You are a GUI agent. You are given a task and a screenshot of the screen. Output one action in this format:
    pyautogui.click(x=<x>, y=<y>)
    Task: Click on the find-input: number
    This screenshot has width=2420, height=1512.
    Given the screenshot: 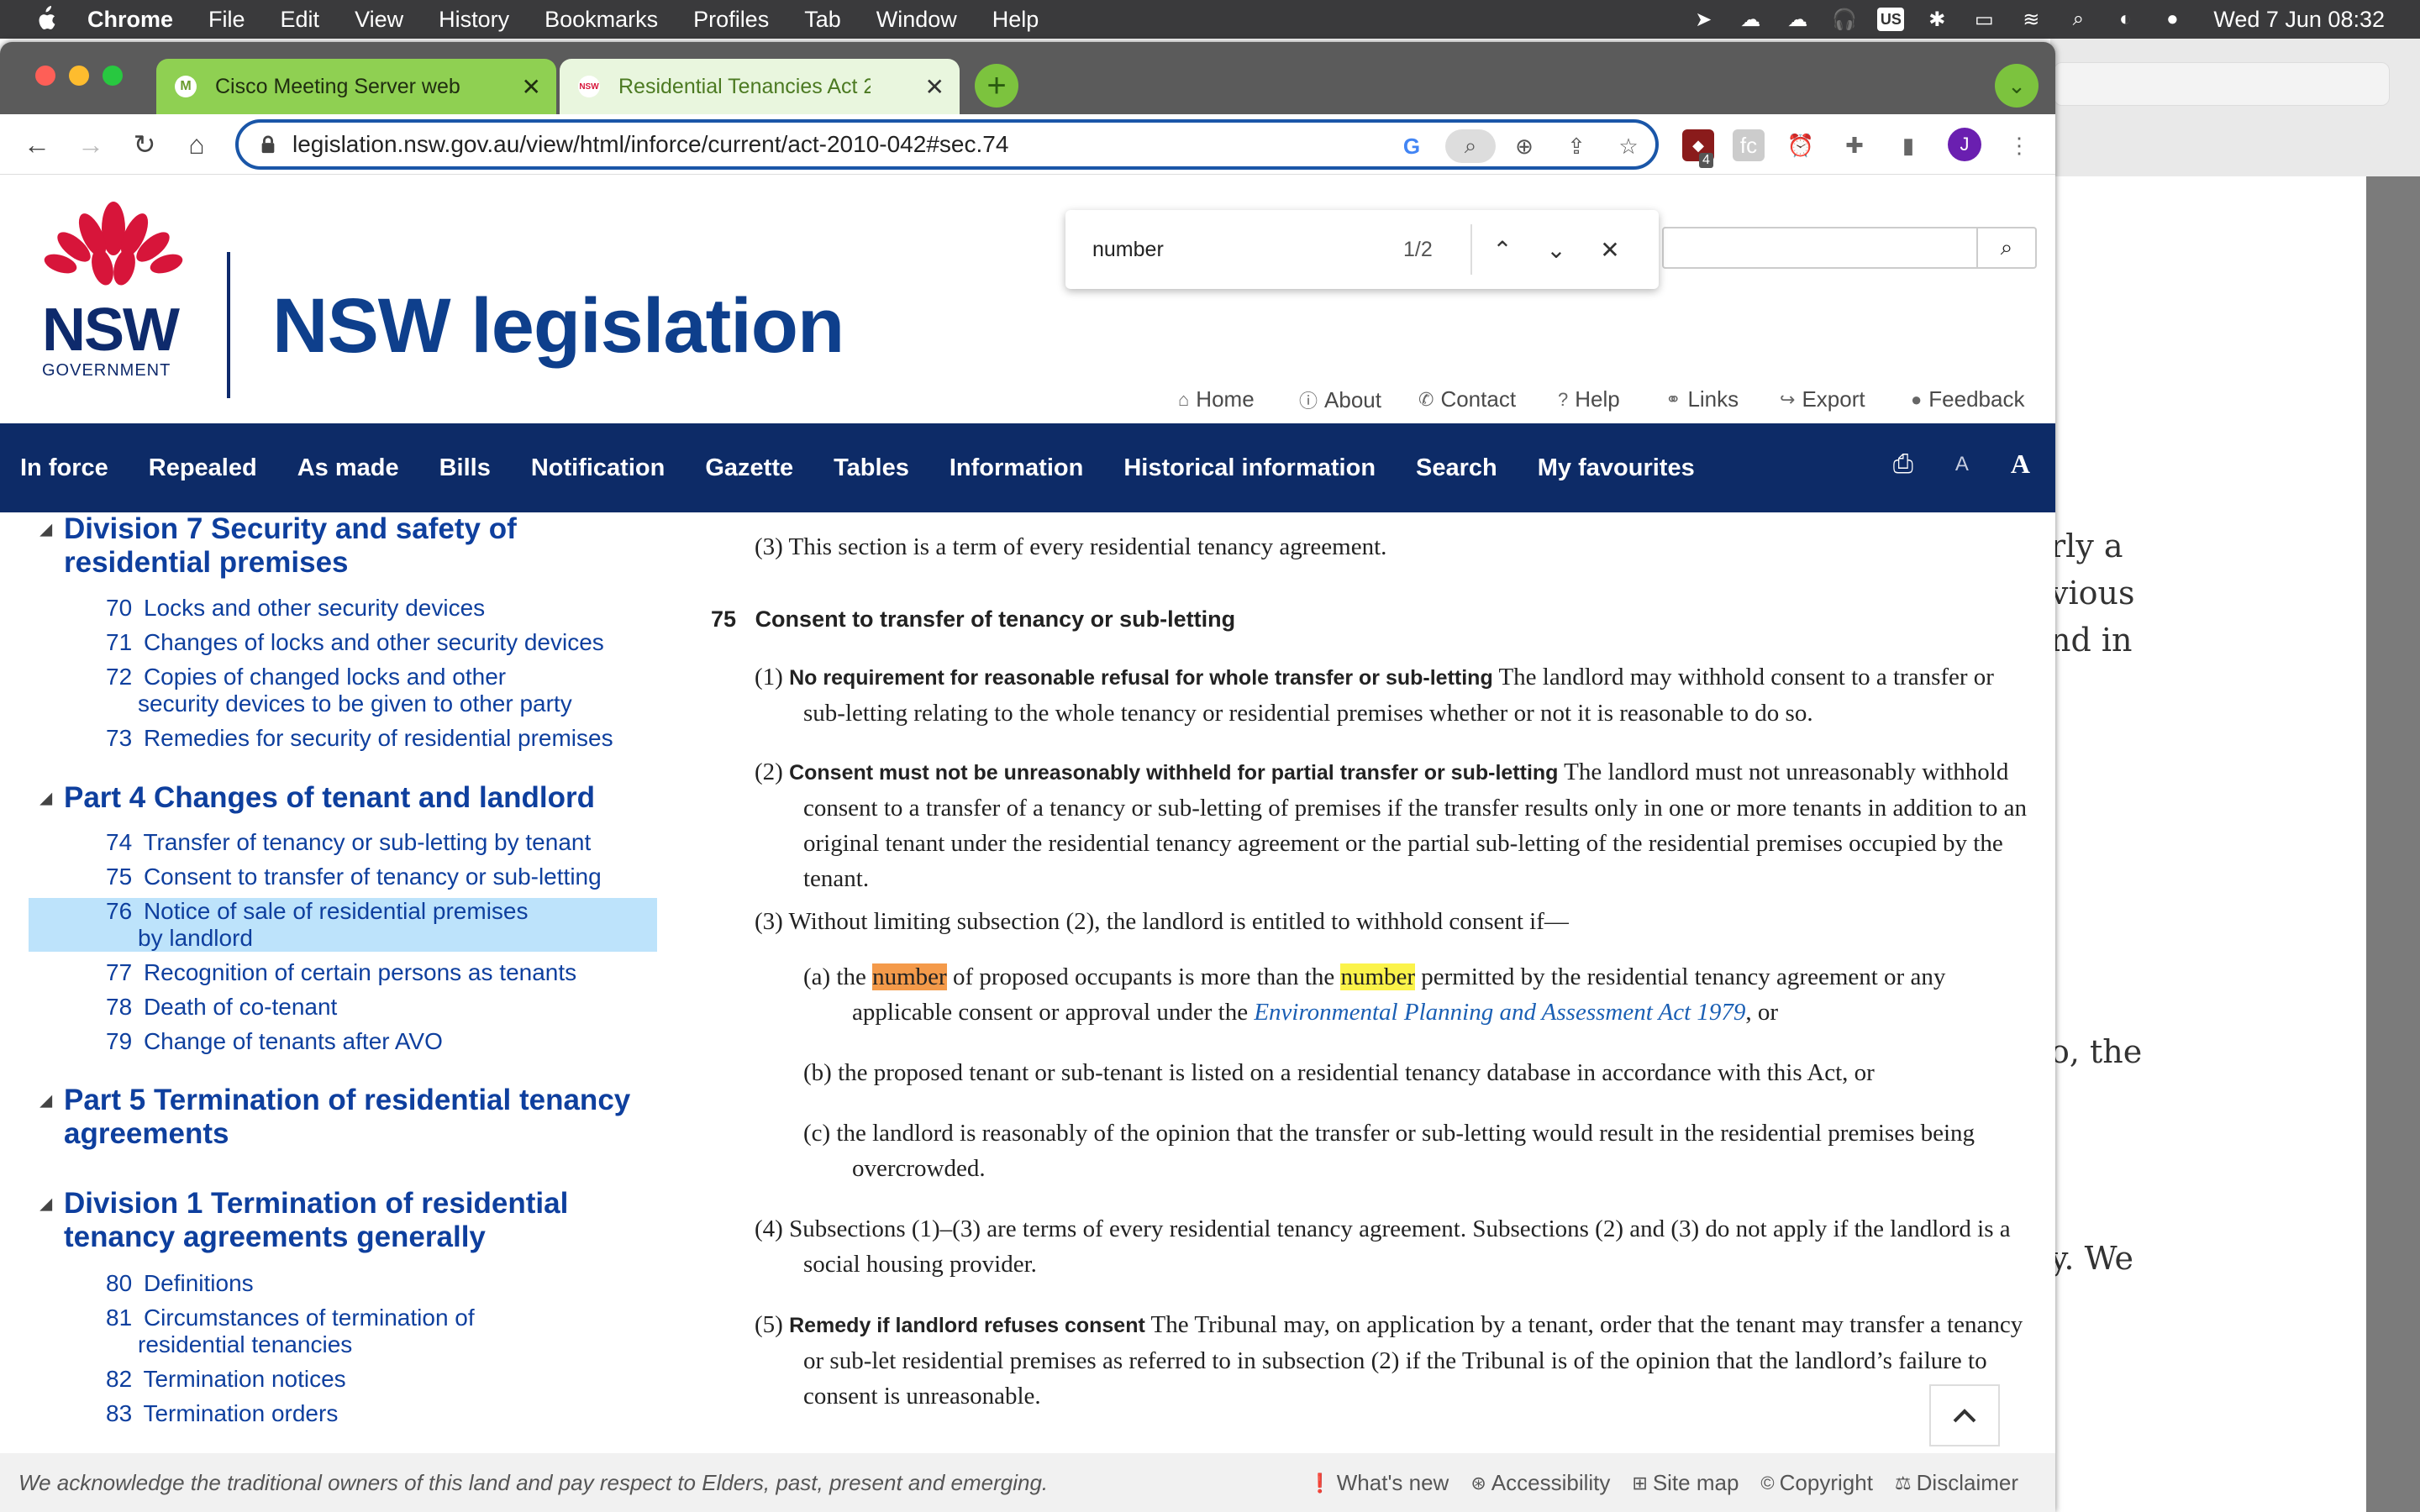 What is the action you would take?
    pyautogui.click(x=1235, y=250)
    